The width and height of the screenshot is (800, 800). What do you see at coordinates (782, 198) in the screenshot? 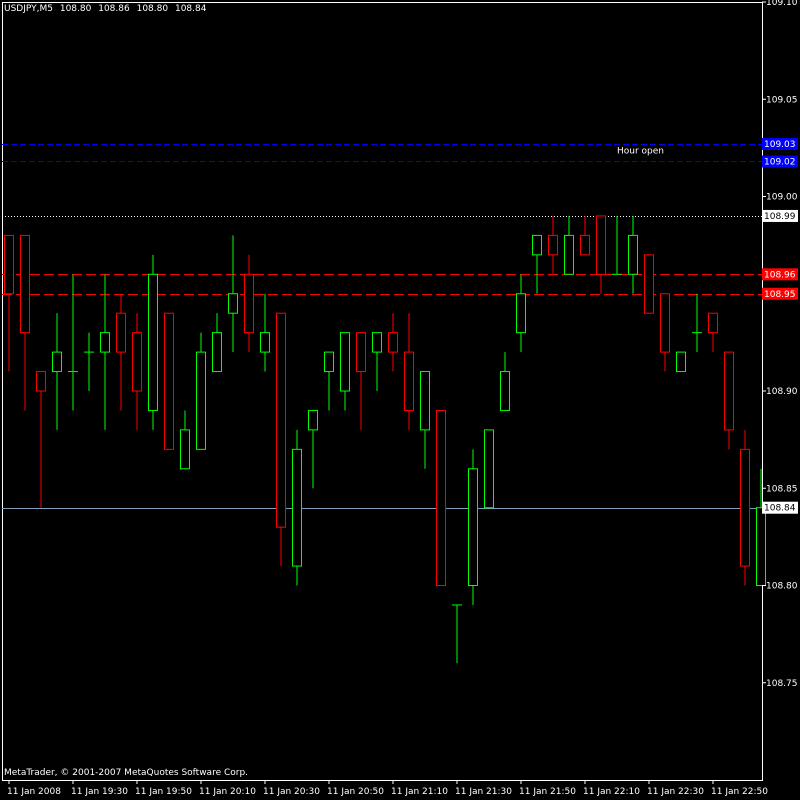
I see `y-tick-label: 109.00` at bounding box center [782, 198].